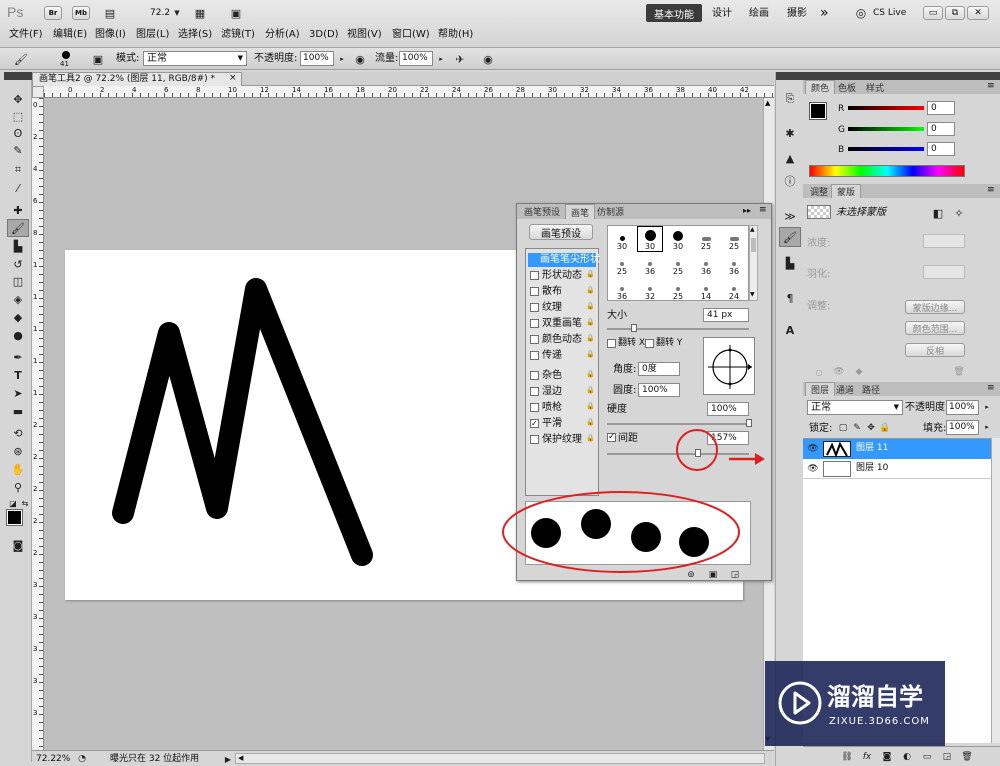 The width and height of the screenshot is (1000, 766). What do you see at coordinates (722, 14) in the screenshot?
I see `workspace-design: 设计` at bounding box center [722, 14].